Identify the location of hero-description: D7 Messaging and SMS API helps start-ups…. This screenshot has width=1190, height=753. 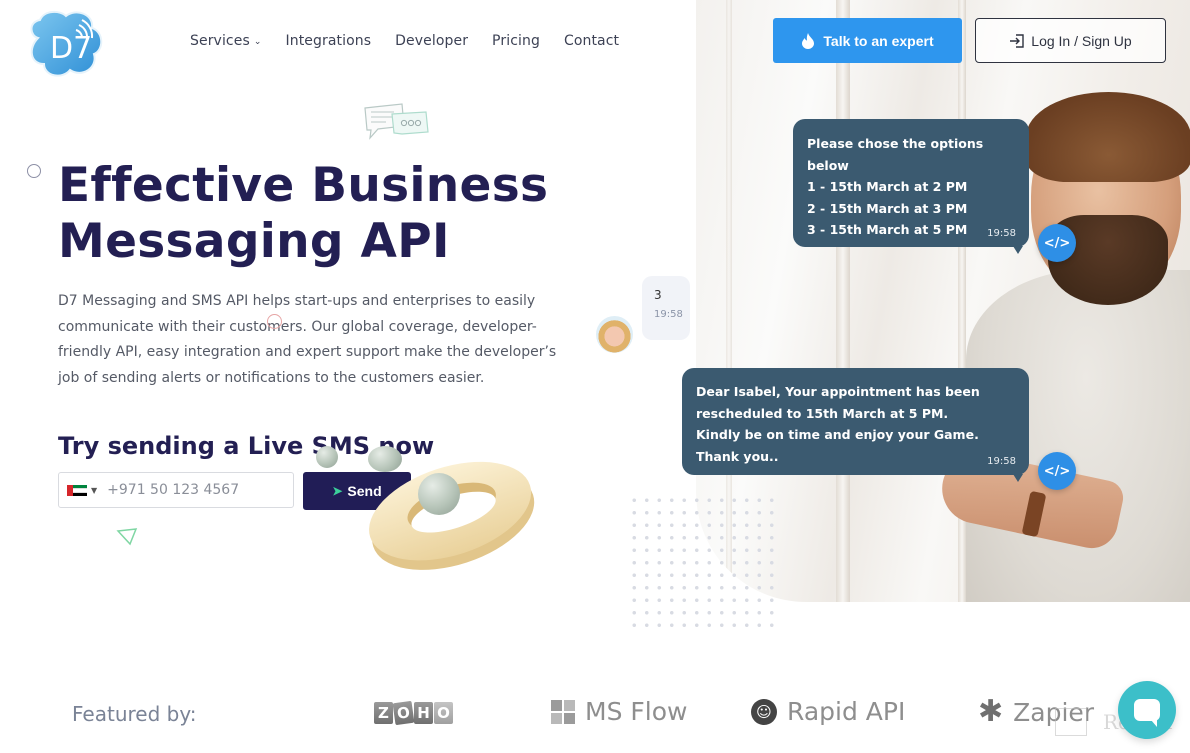
(307, 339).